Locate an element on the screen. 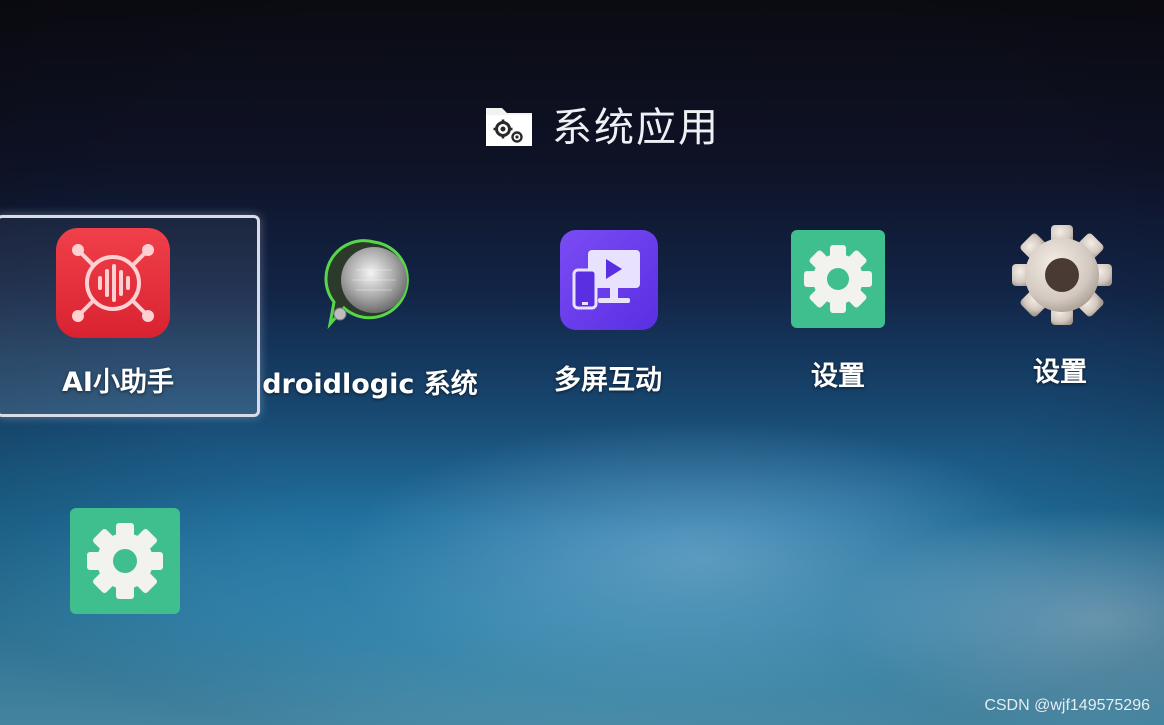 The image size is (1164, 725). silver-gear-icon is located at coordinates (1062, 275).